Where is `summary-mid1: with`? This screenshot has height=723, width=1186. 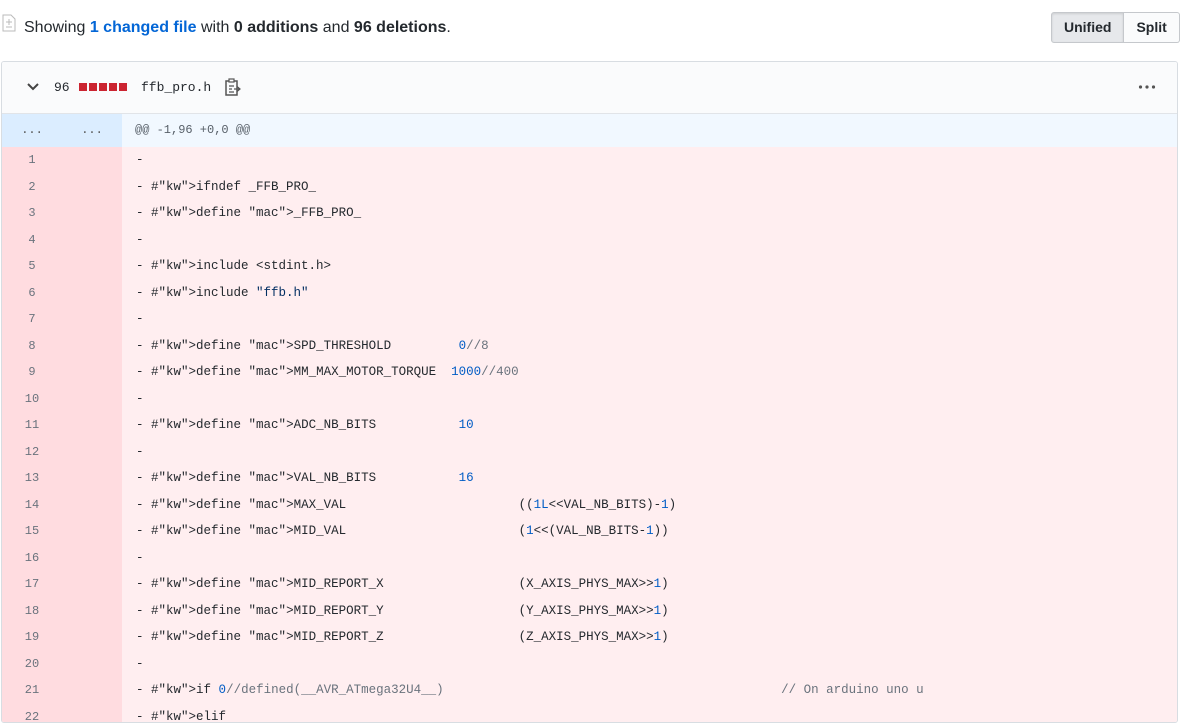 summary-mid1: with is located at coordinates (215, 27).